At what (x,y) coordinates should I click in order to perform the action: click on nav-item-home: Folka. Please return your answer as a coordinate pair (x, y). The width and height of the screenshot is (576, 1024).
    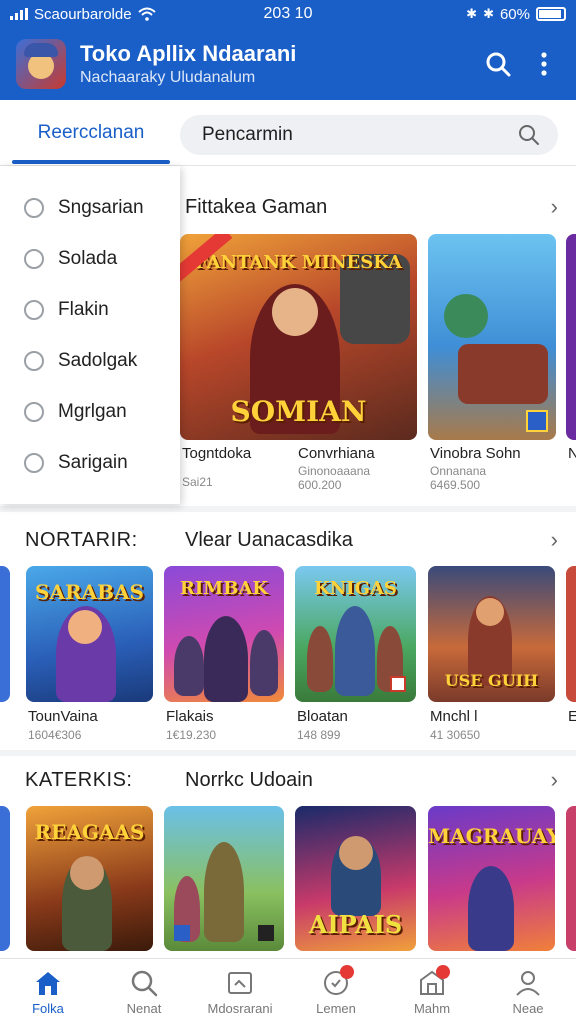
    Looking at the image, I should click on (48, 991).